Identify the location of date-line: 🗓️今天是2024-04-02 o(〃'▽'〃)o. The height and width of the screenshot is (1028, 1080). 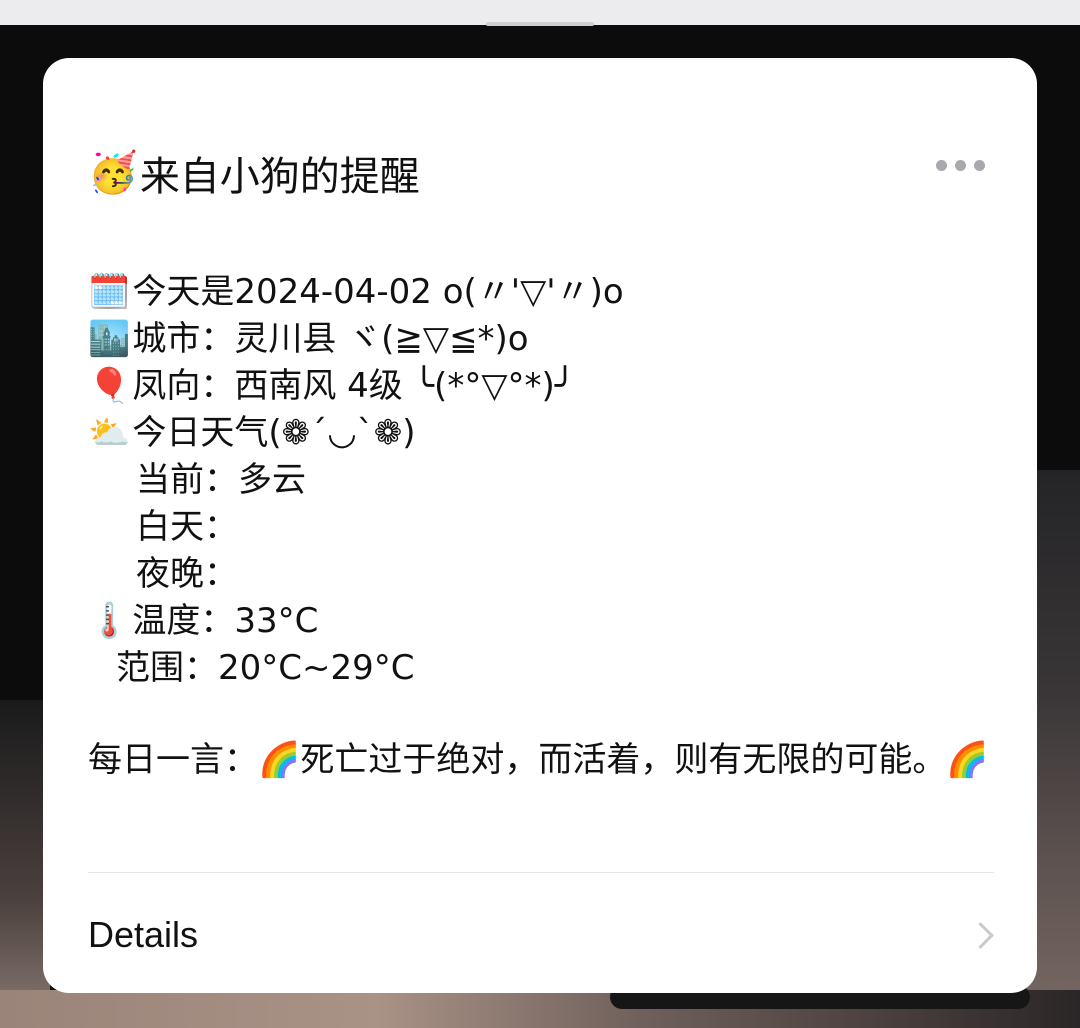
(543, 292).